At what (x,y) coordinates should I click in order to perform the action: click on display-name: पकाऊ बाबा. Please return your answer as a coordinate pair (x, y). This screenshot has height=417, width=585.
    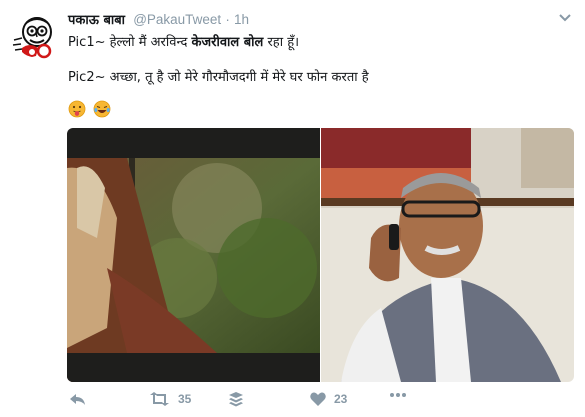
    Looking at the image, I should click on (96, 20).